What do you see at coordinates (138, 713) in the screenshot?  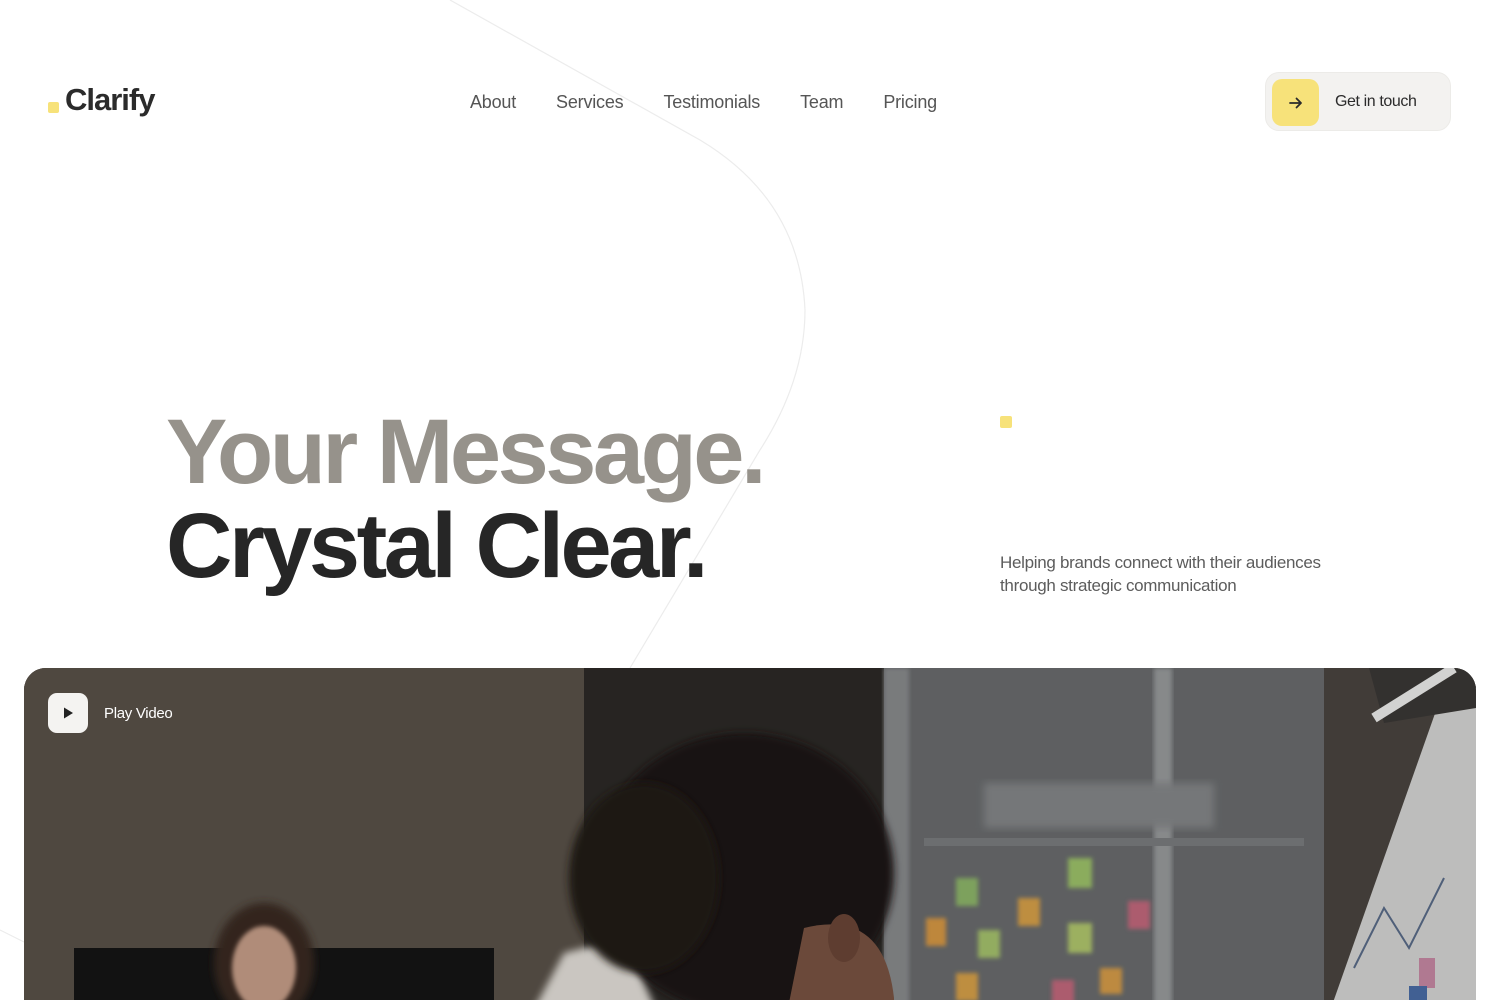 I see `play-video-label: Play Video` at bounding box center [138, 713].